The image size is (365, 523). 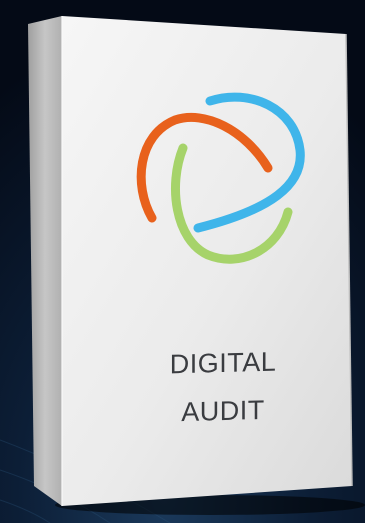 I want to click on product-title-line-1: DIGITAL, so click(x=223, y=363).